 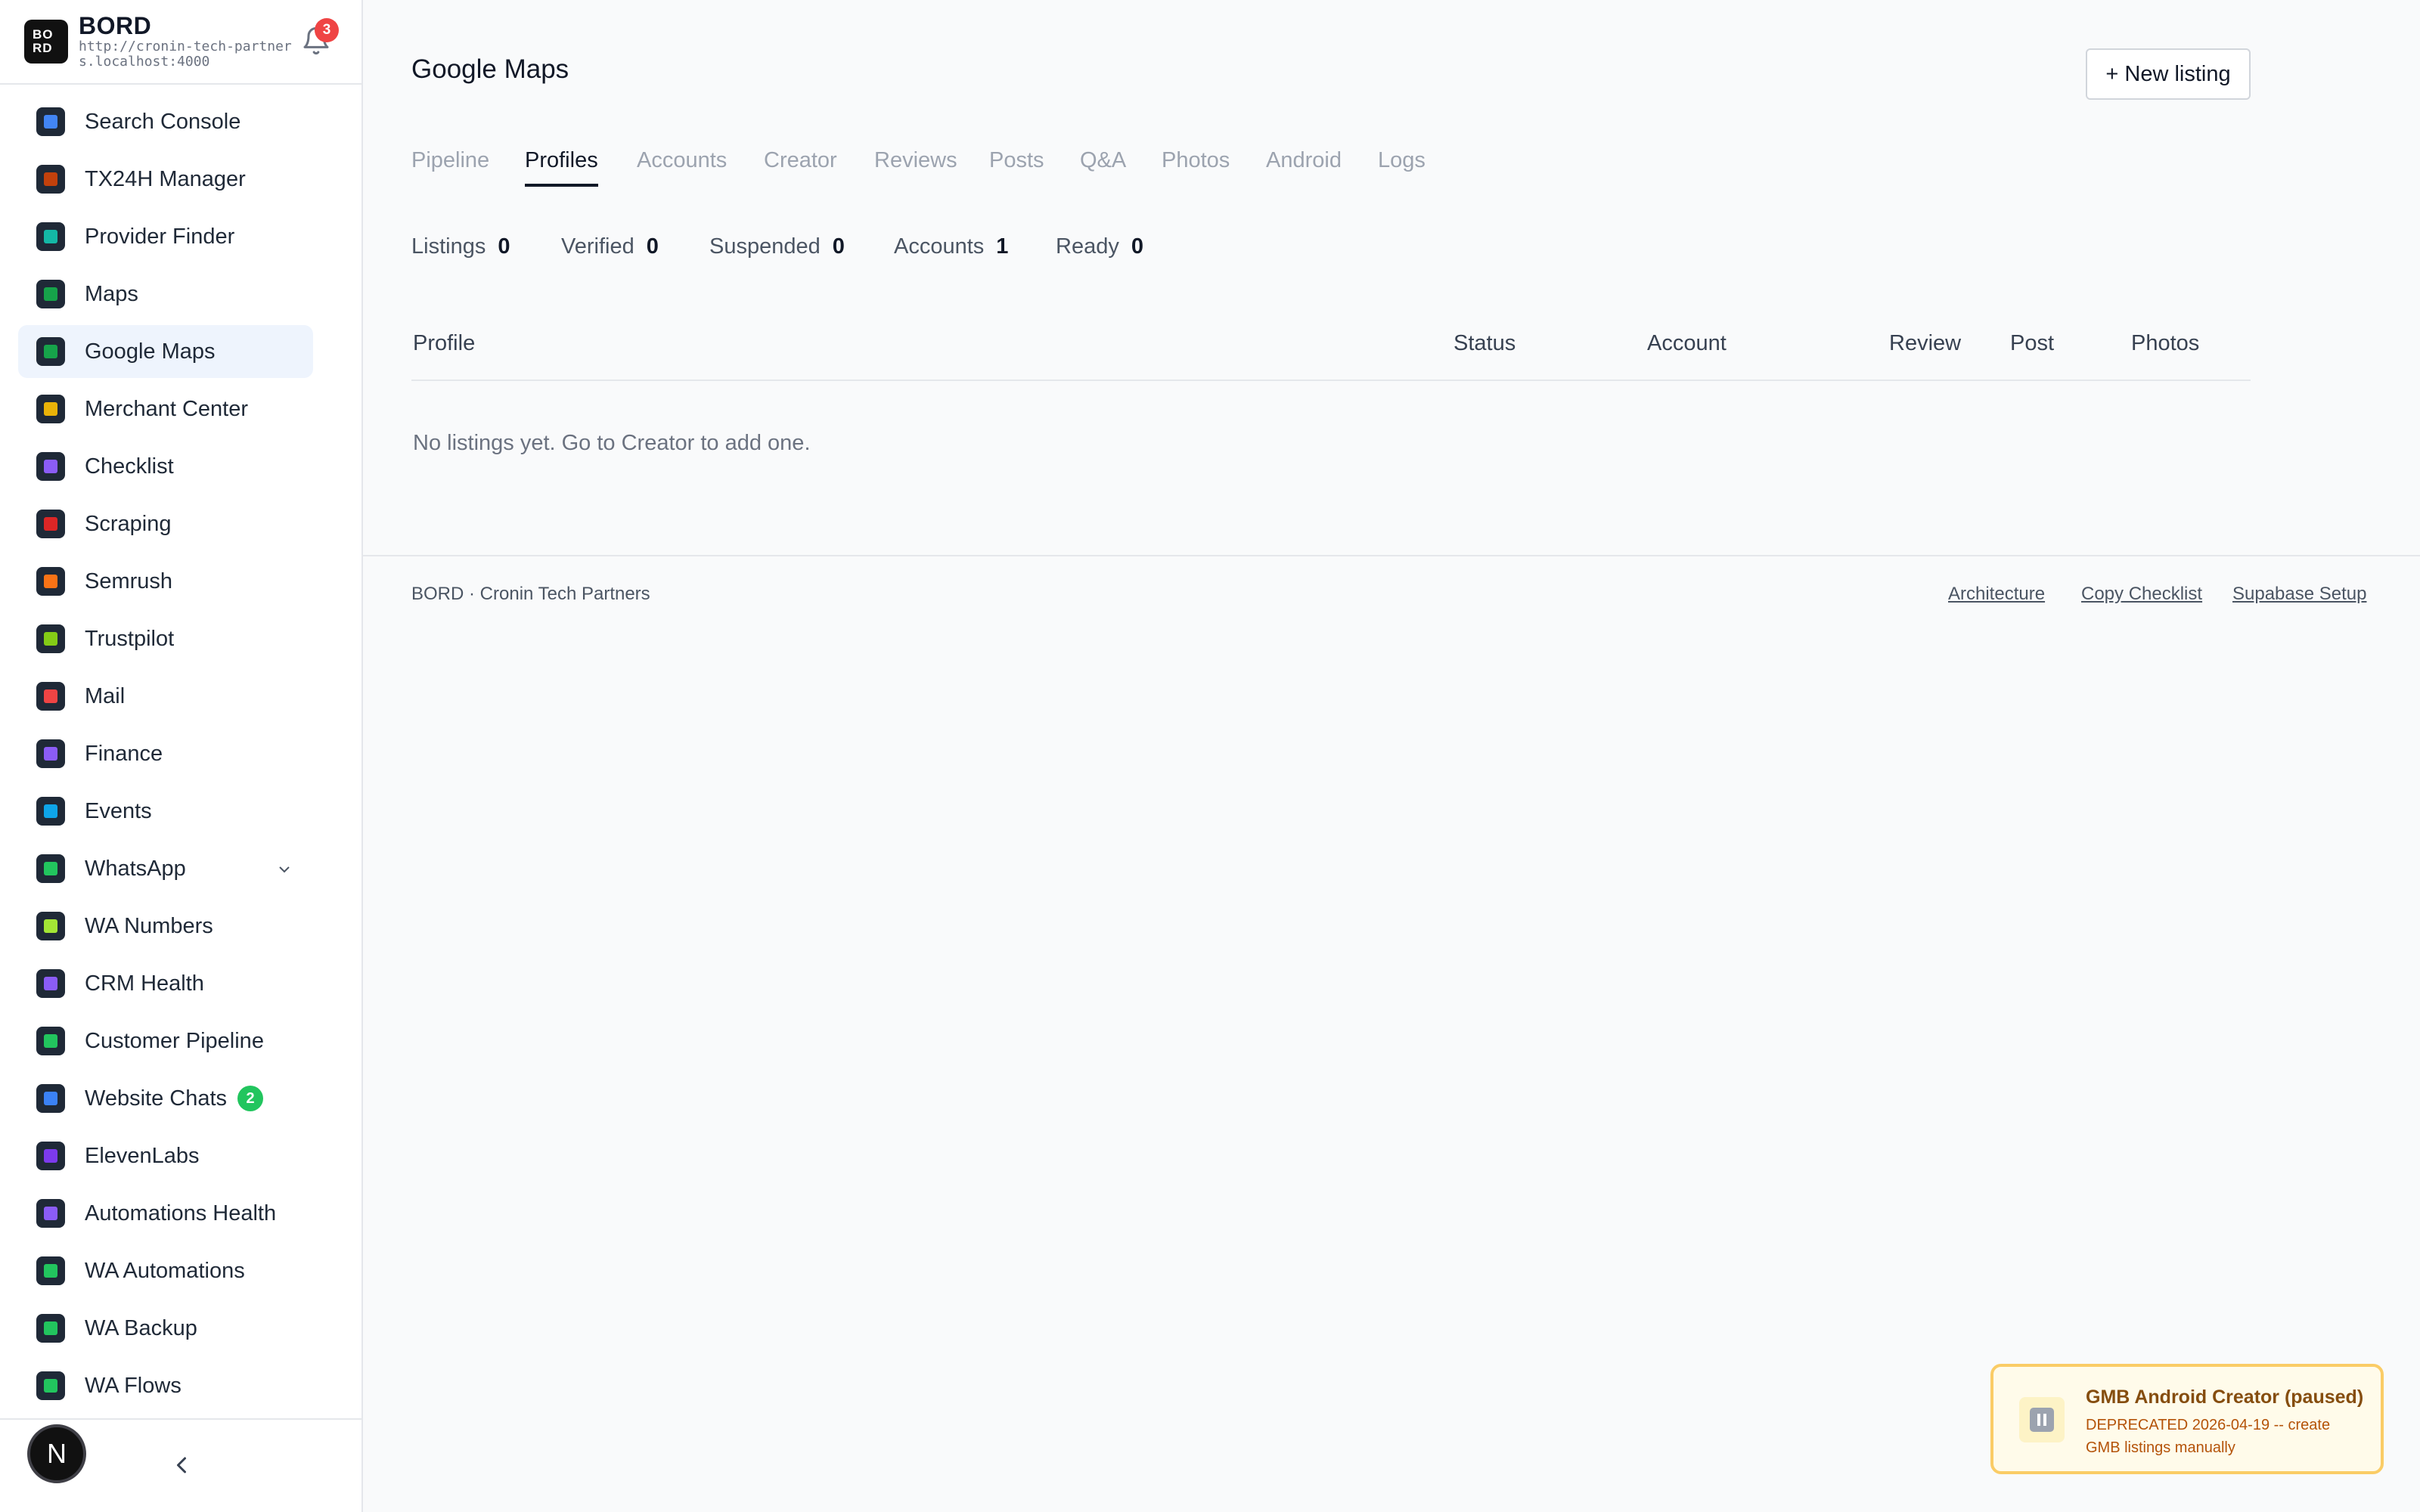 What do you see at coordinates (165, 1213) in the screenshot?
I see `sidebar-item-automations-health: Automations Health` at bounding box center [165, 1213].